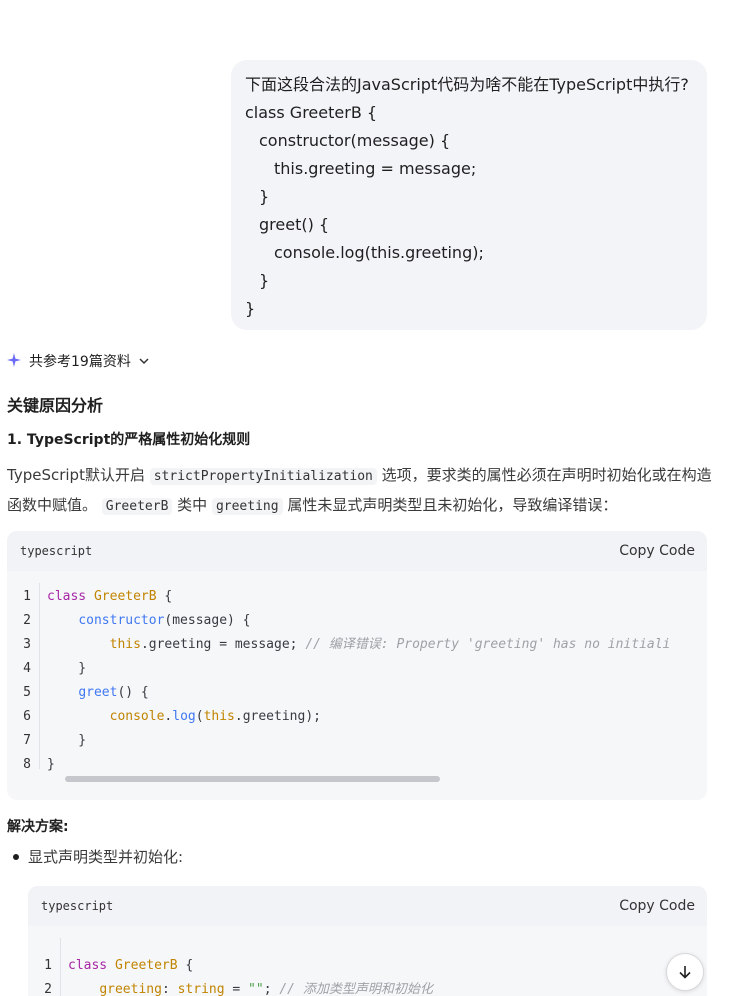 Image resolution: width=742 pixels, height=996 pixels. I want to click on code-text: console.log(this.greeting);, so click(215, 716).